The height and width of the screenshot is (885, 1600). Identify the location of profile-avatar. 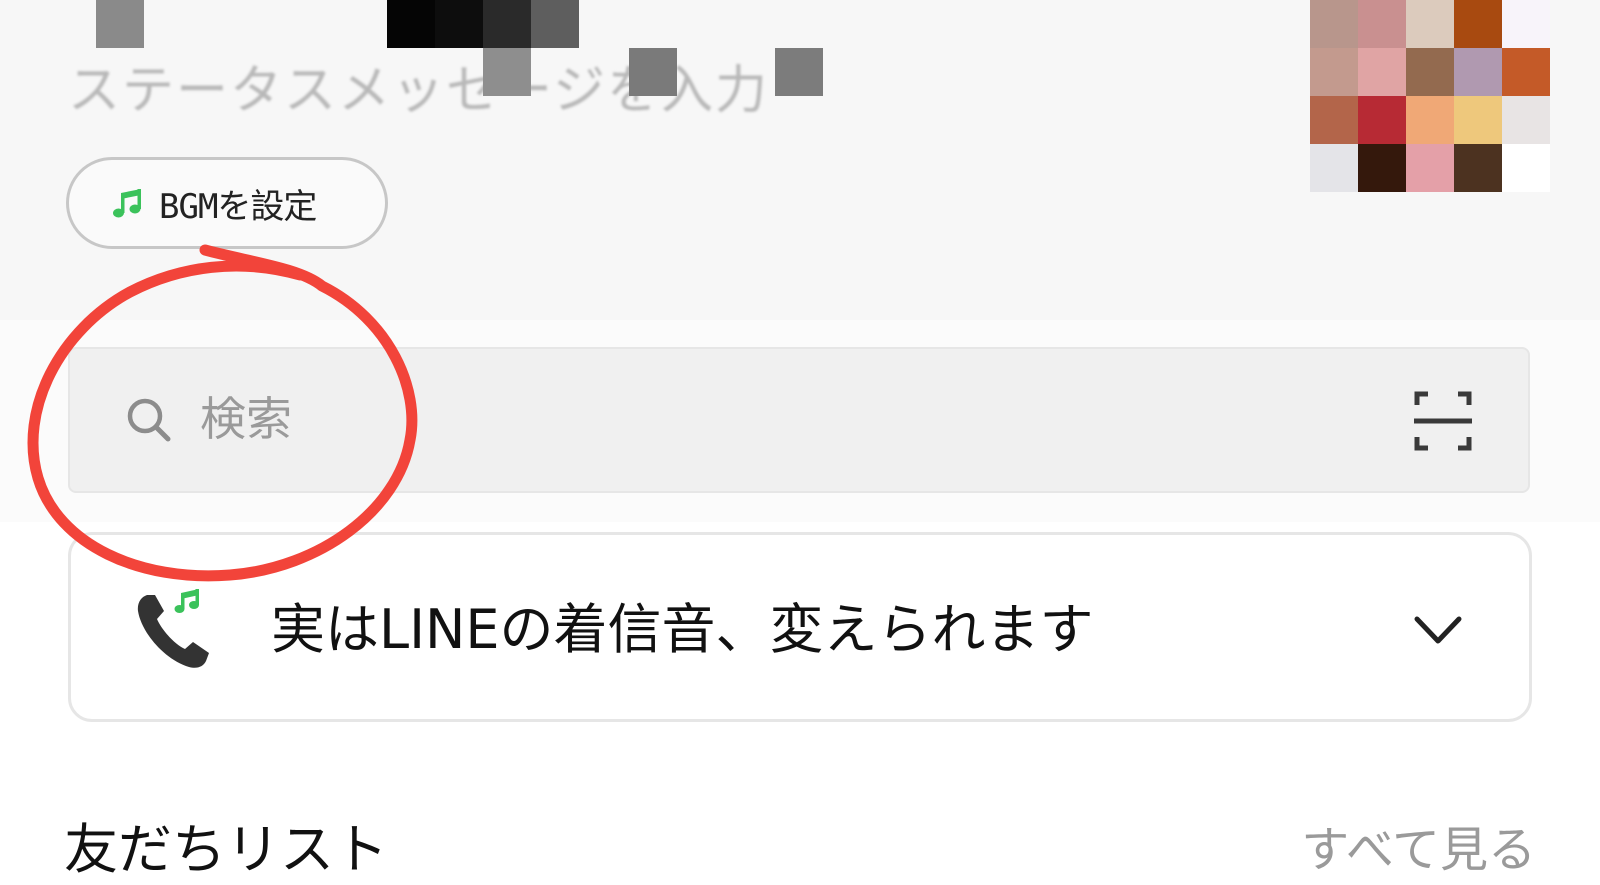
(1430, 96).